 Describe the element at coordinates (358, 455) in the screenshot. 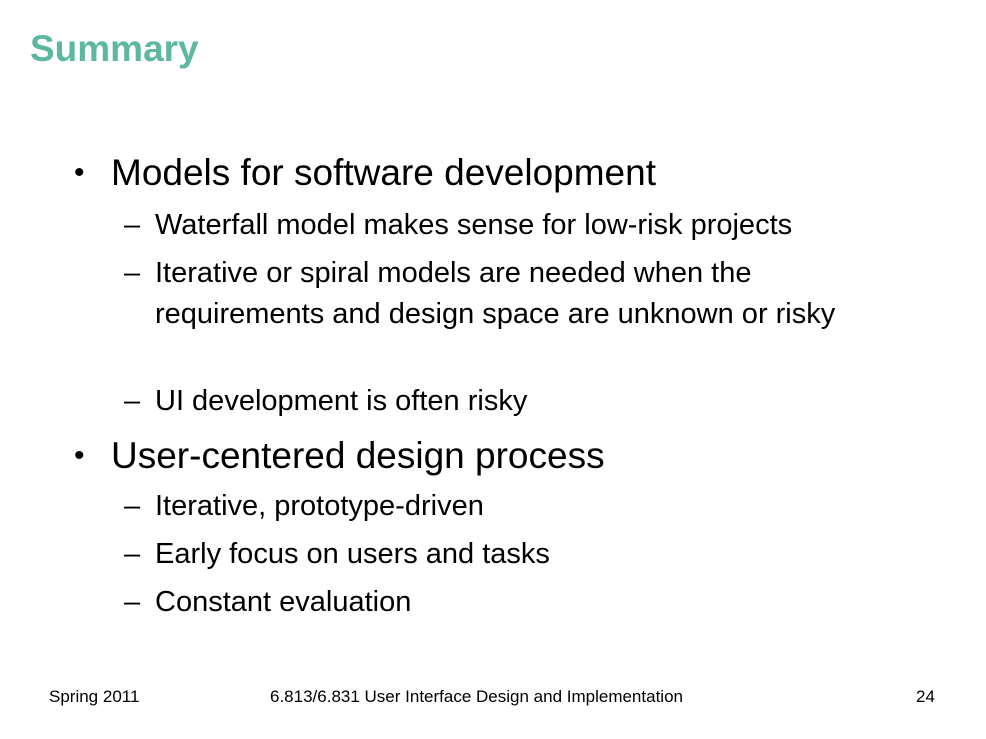

I see `bullet-text: User-centered design process` at that location.